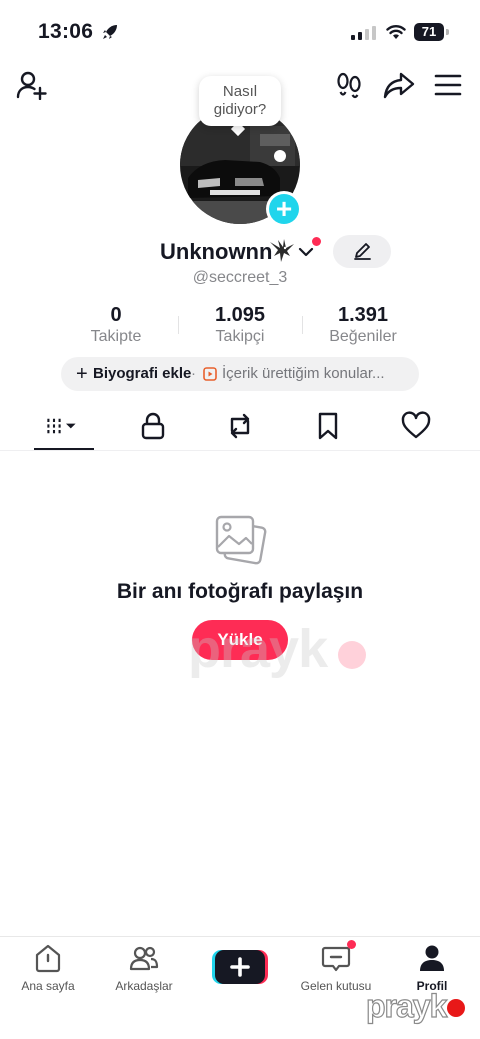 This screenshot has width=480, height=1039. I want to click on nav-profile: Profil, so click(432, 968).